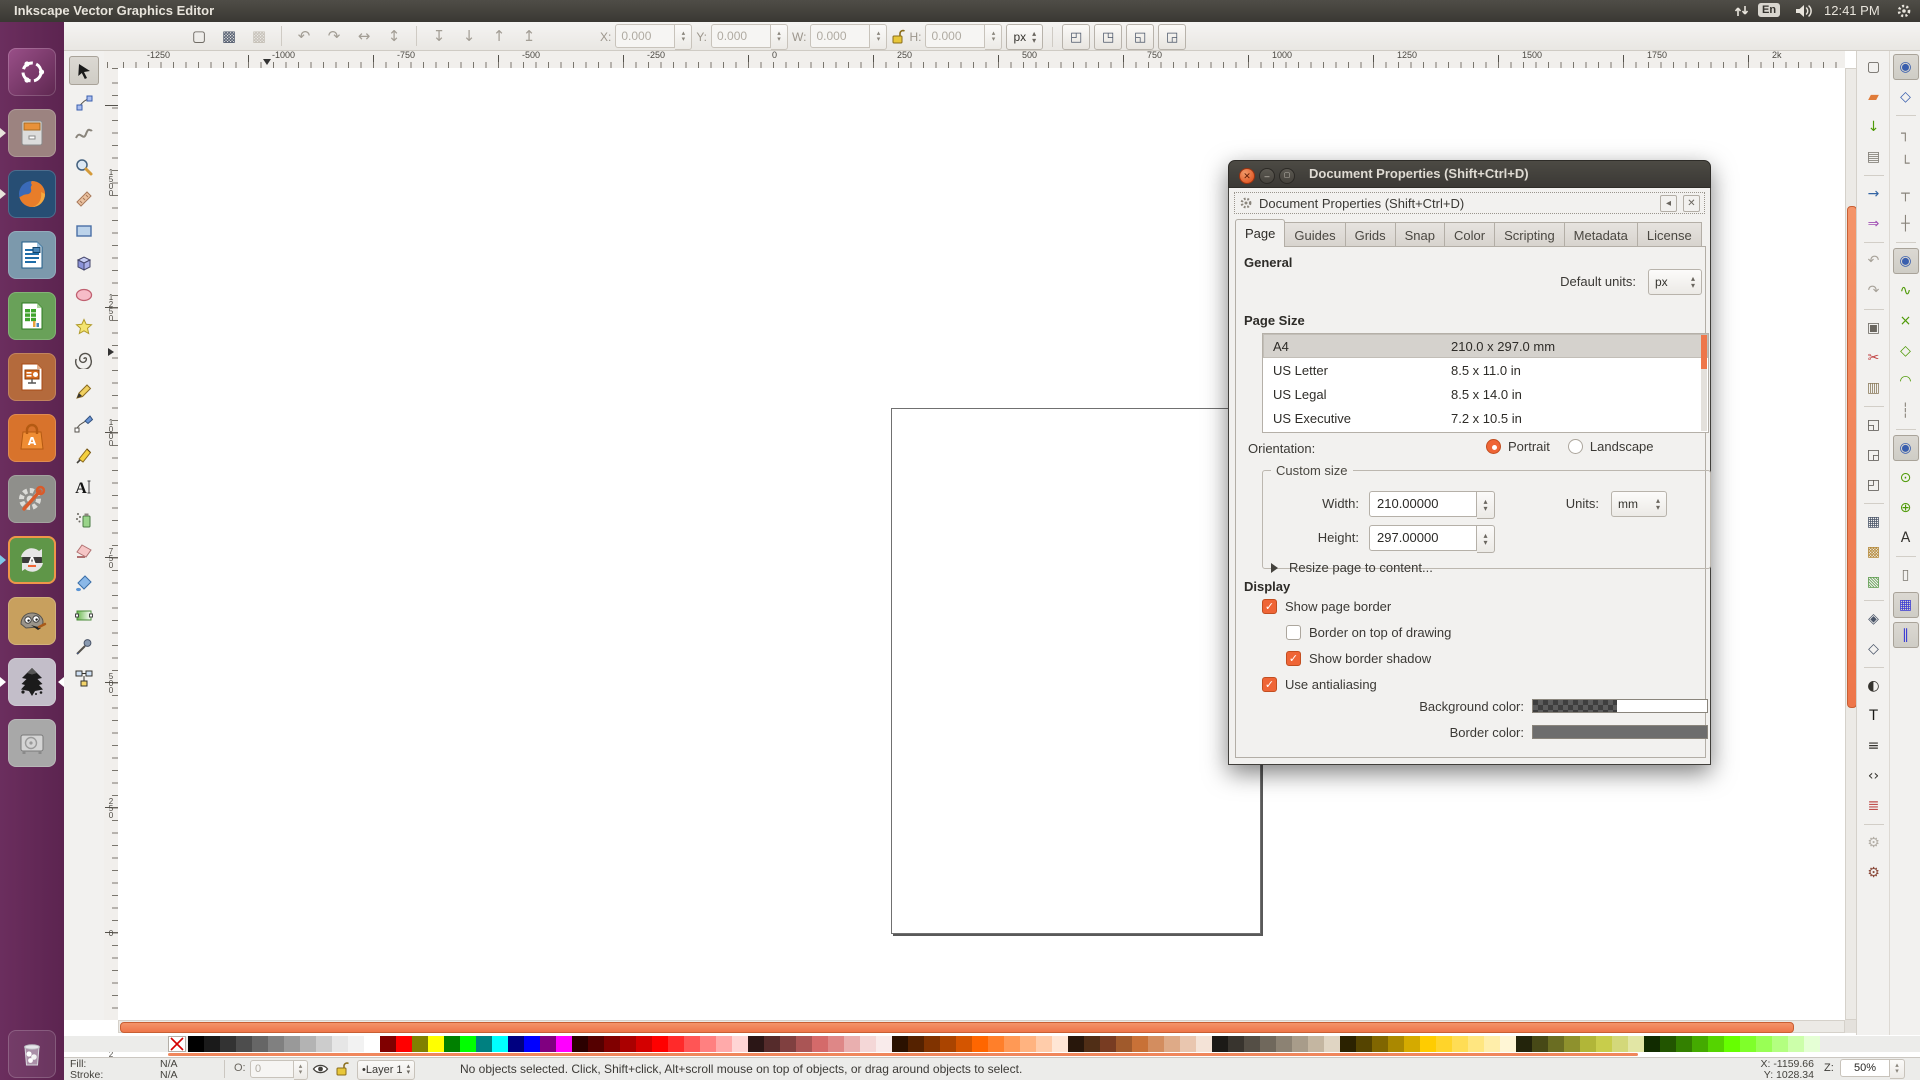  Describe the element at coordinates (1897, 1069) in the screenshot. I see `zoom-spinner: ▴ ▾` at that location.